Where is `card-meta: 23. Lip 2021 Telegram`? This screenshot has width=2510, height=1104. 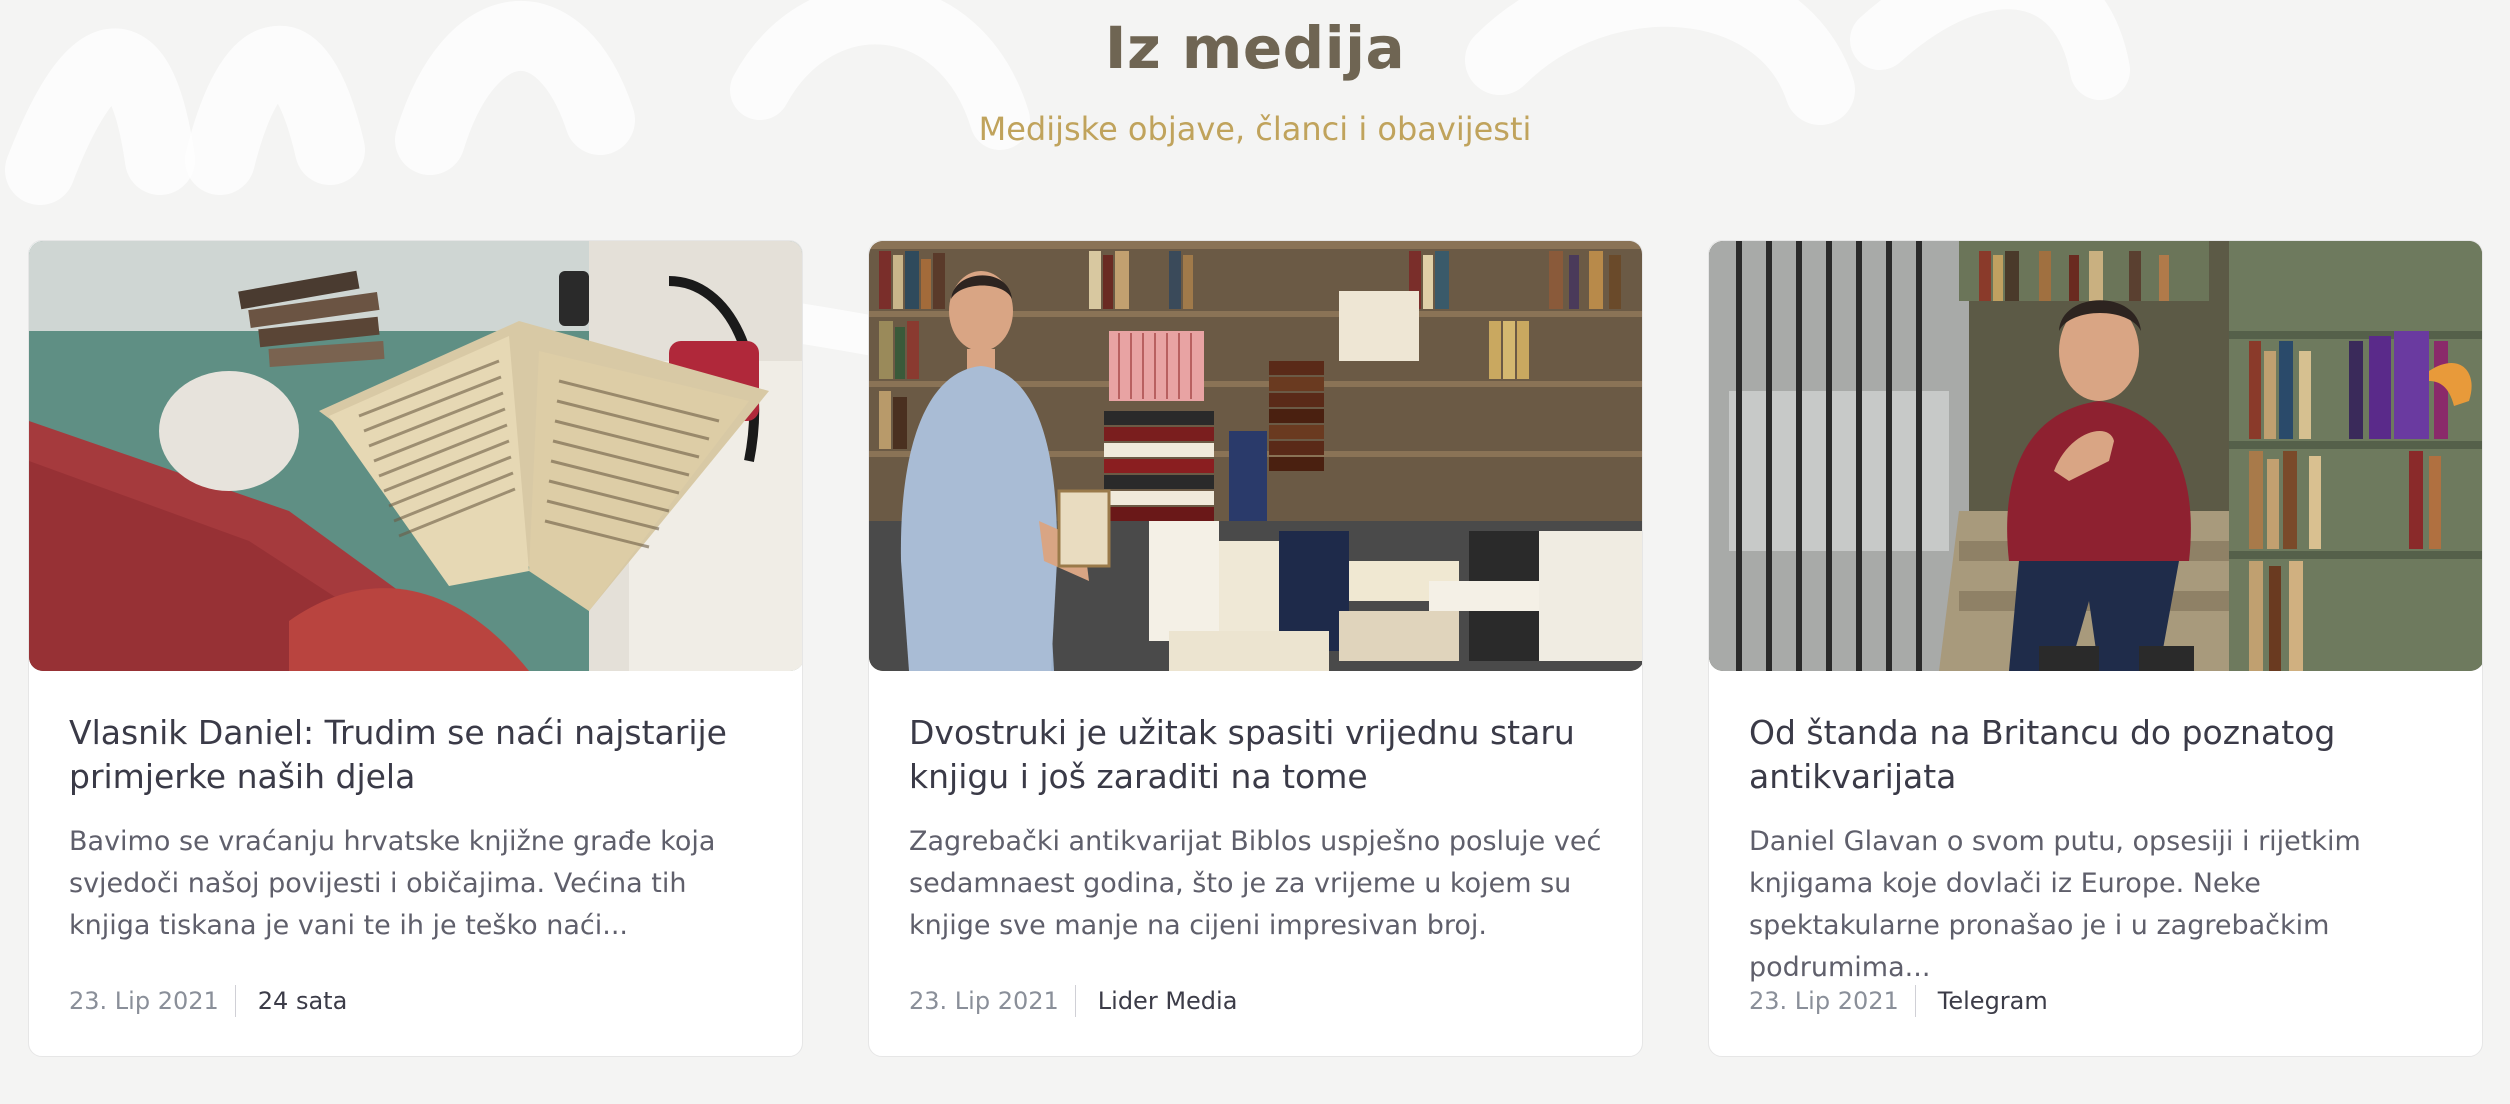
card-meta: 23. Lip 2021 Telegram is located at coordinates (1898, 1001).